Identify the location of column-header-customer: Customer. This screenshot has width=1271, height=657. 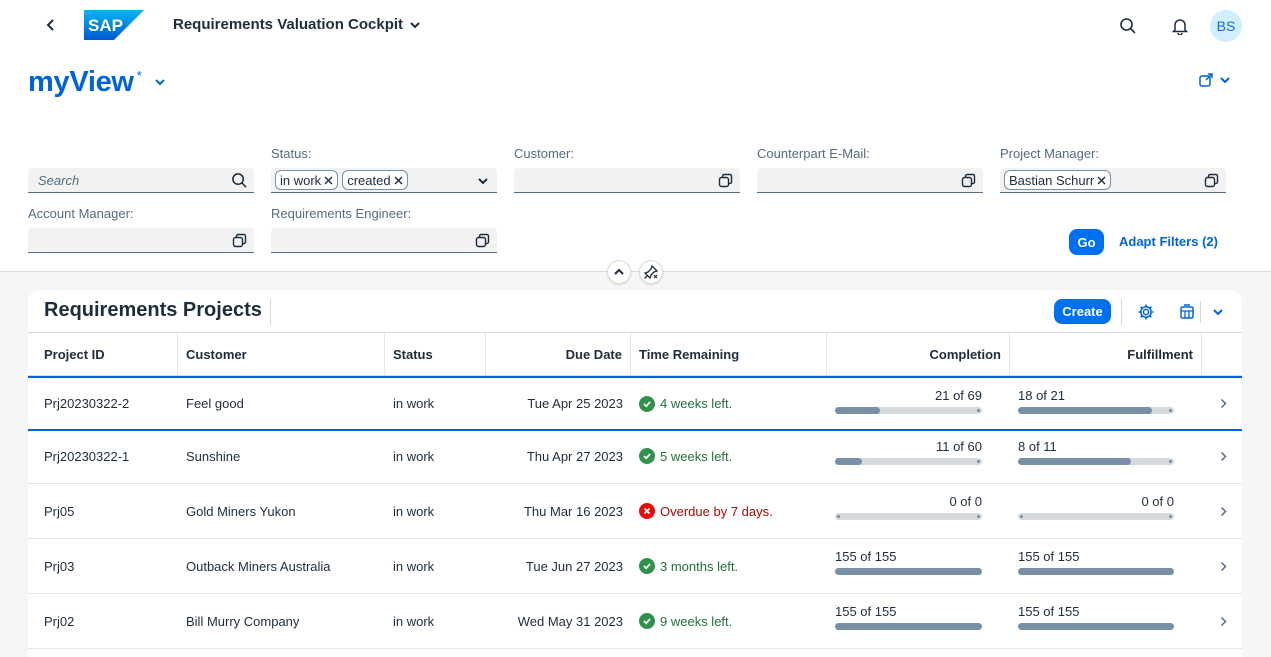
(281, 354).